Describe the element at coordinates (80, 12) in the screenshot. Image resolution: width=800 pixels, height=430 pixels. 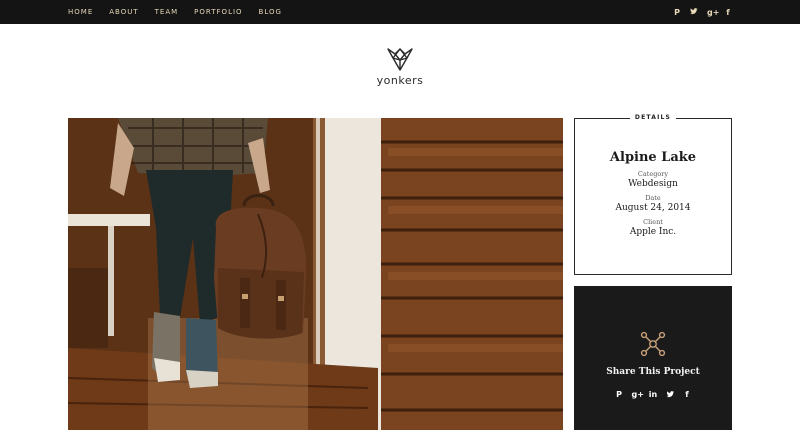
I see `nav-home: HOME` at that location.